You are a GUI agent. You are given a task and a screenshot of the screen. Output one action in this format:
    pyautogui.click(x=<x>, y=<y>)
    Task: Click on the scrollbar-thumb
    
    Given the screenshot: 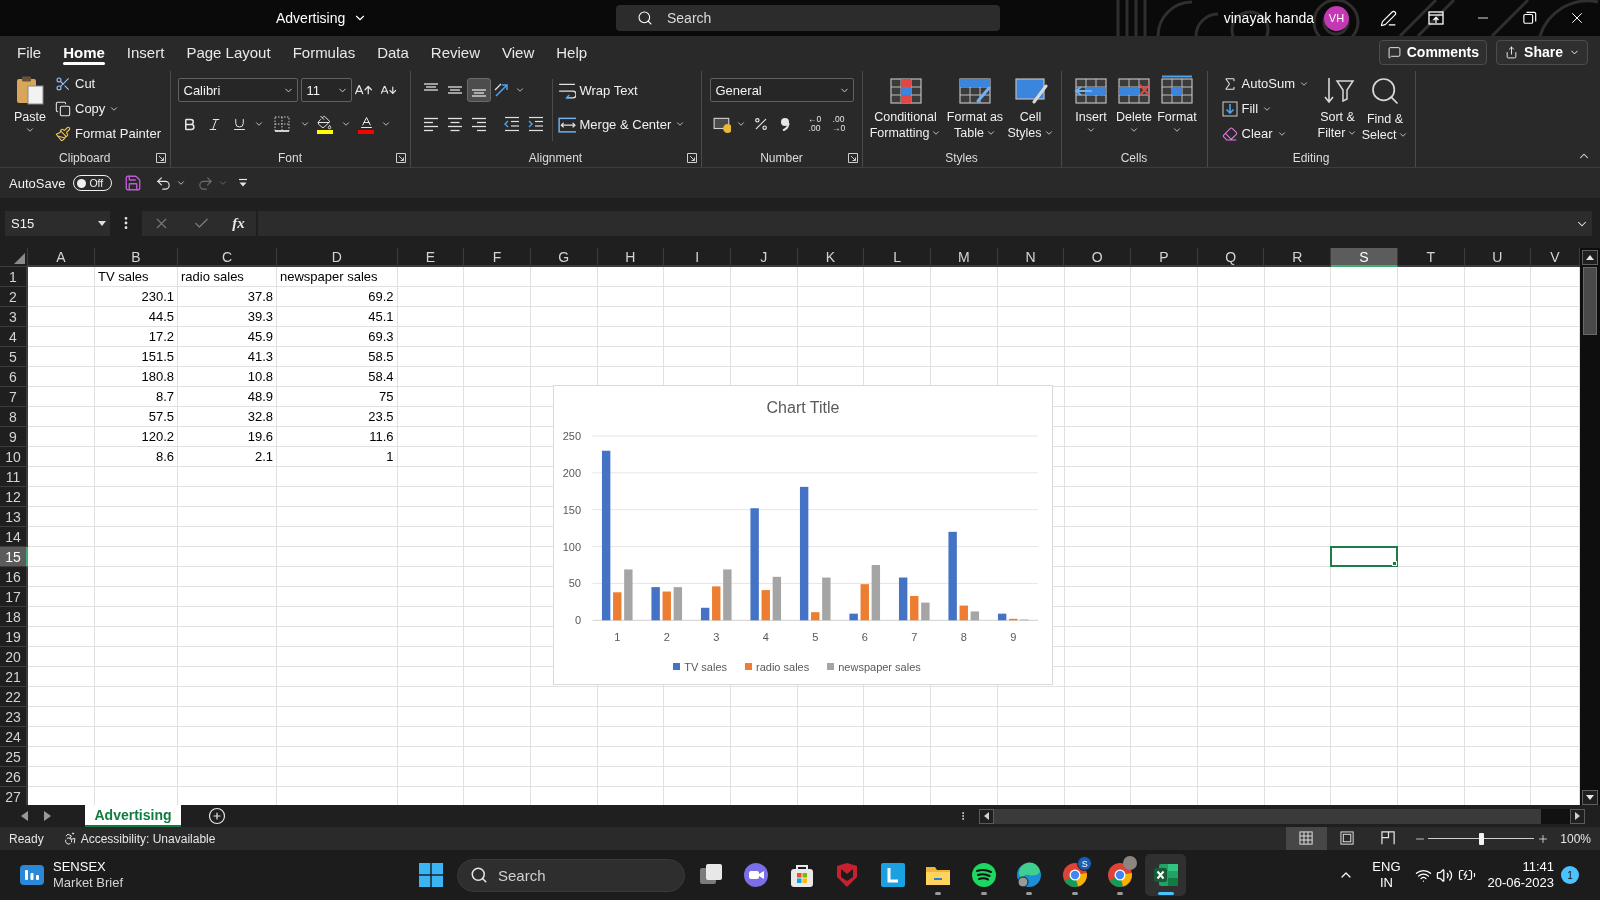 What is the action you would take?
    pyautogui.click(x=1590, y=301)
    